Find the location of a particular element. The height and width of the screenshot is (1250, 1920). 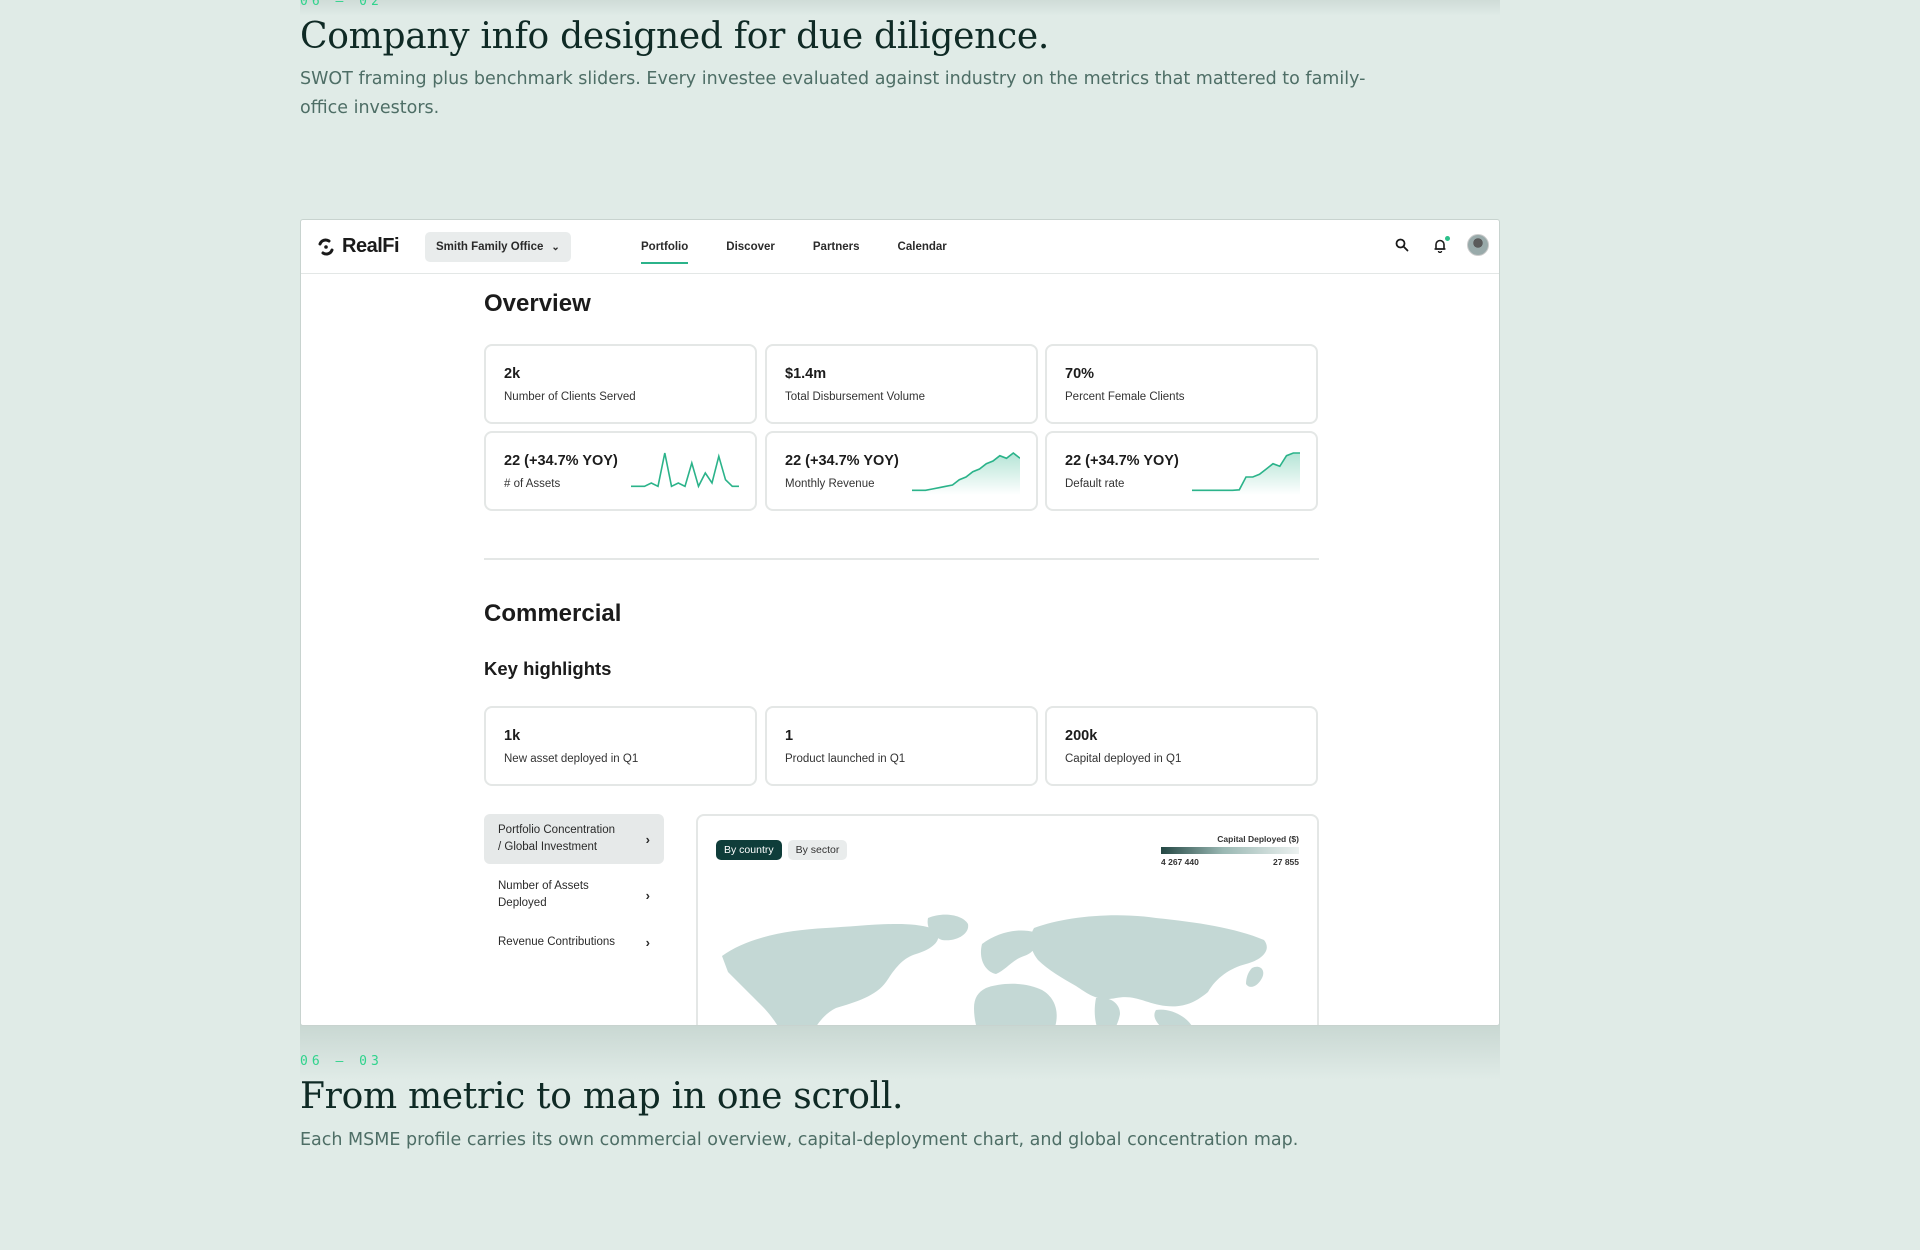

overview-title: Overview is located at coordinates (537, 303).